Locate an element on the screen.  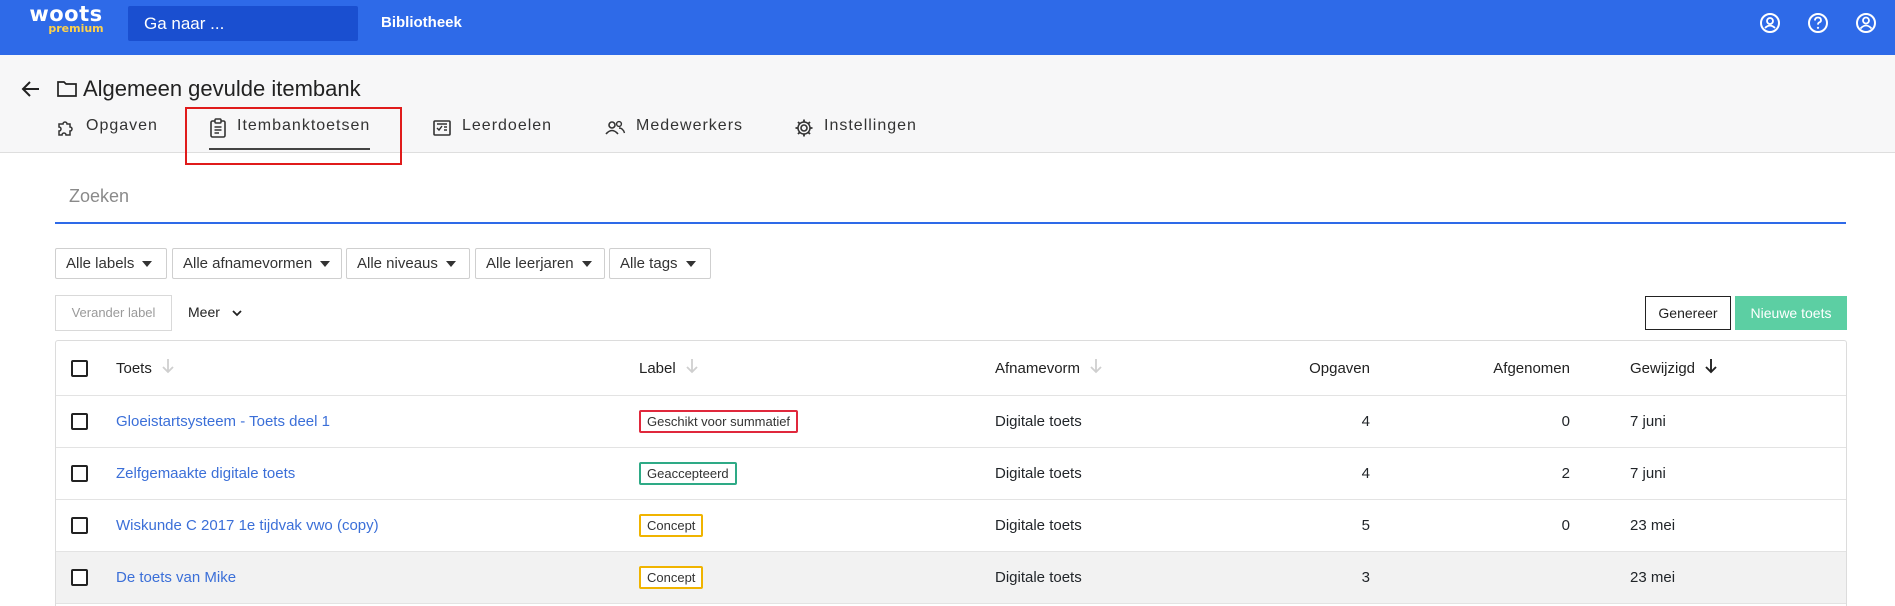
column-header-gewijzigd: Gewijzigd is located at coordinates (1674, 368).